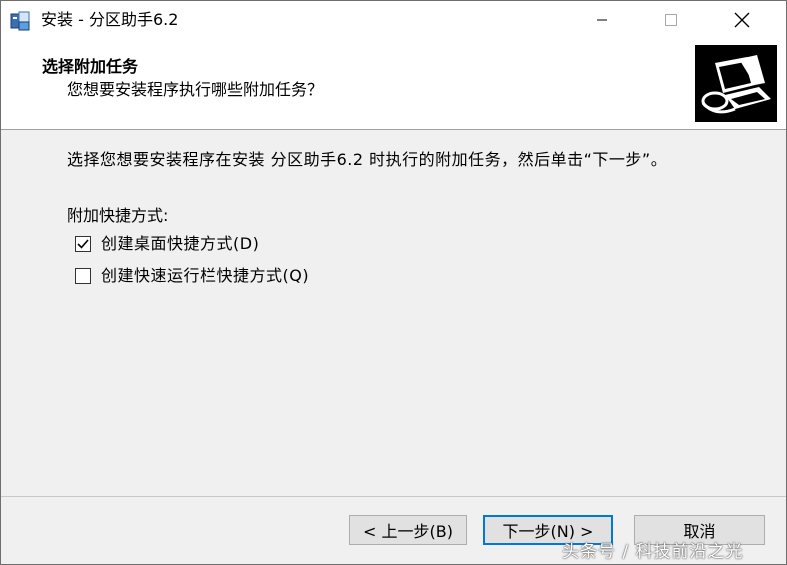 This screenshot has width=787, height=565. I want to click on window-title: 安装 - 分区助手6.2, so click(110, 19).